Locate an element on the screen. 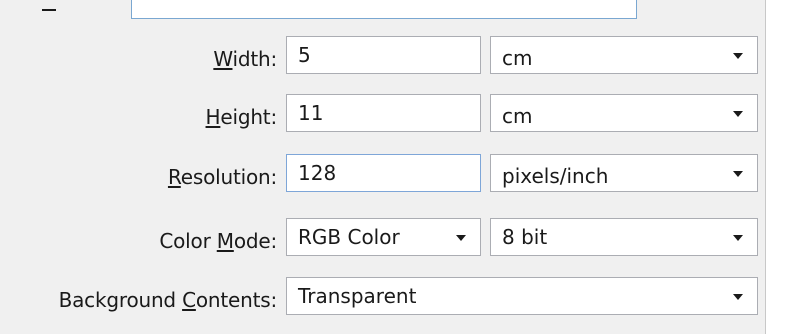 The image size is (785, 334). background-label-prefix: Background is located at coordinates (120, 300).